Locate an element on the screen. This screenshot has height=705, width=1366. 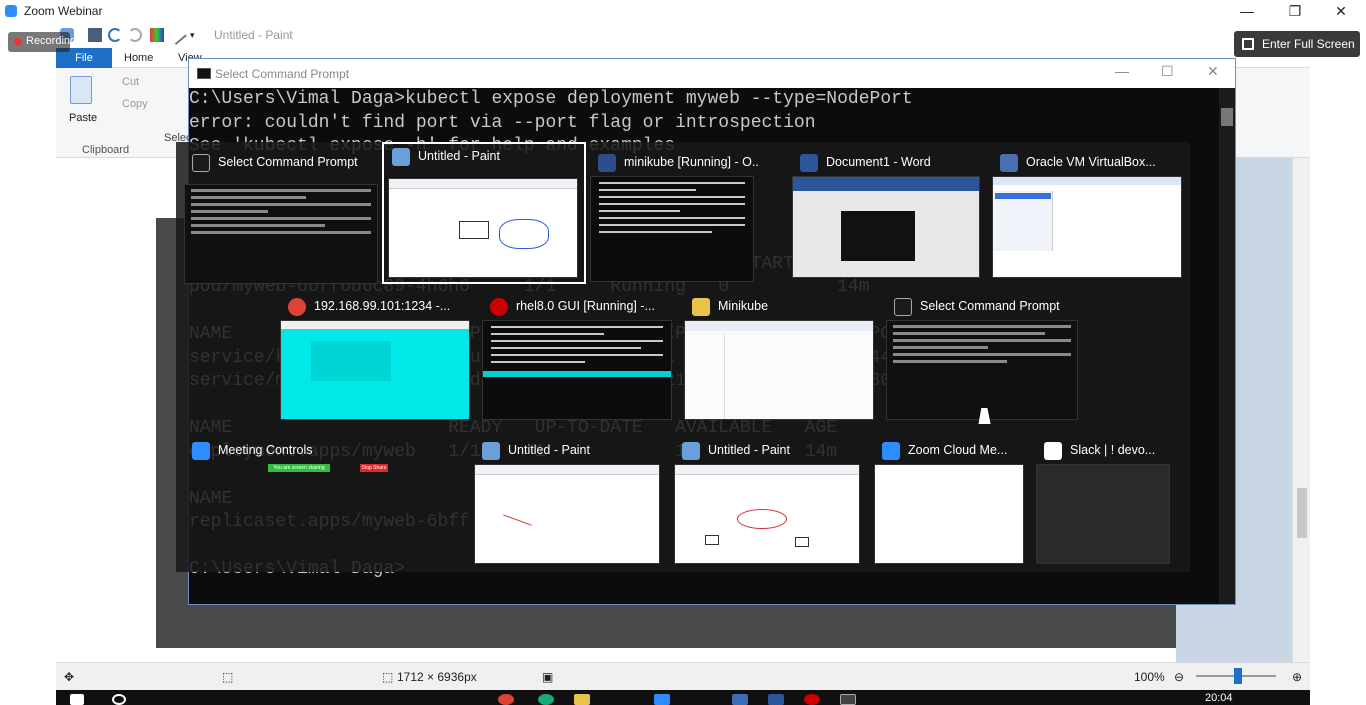
cmd-scrollbar is located at coordinates (1227, 346).